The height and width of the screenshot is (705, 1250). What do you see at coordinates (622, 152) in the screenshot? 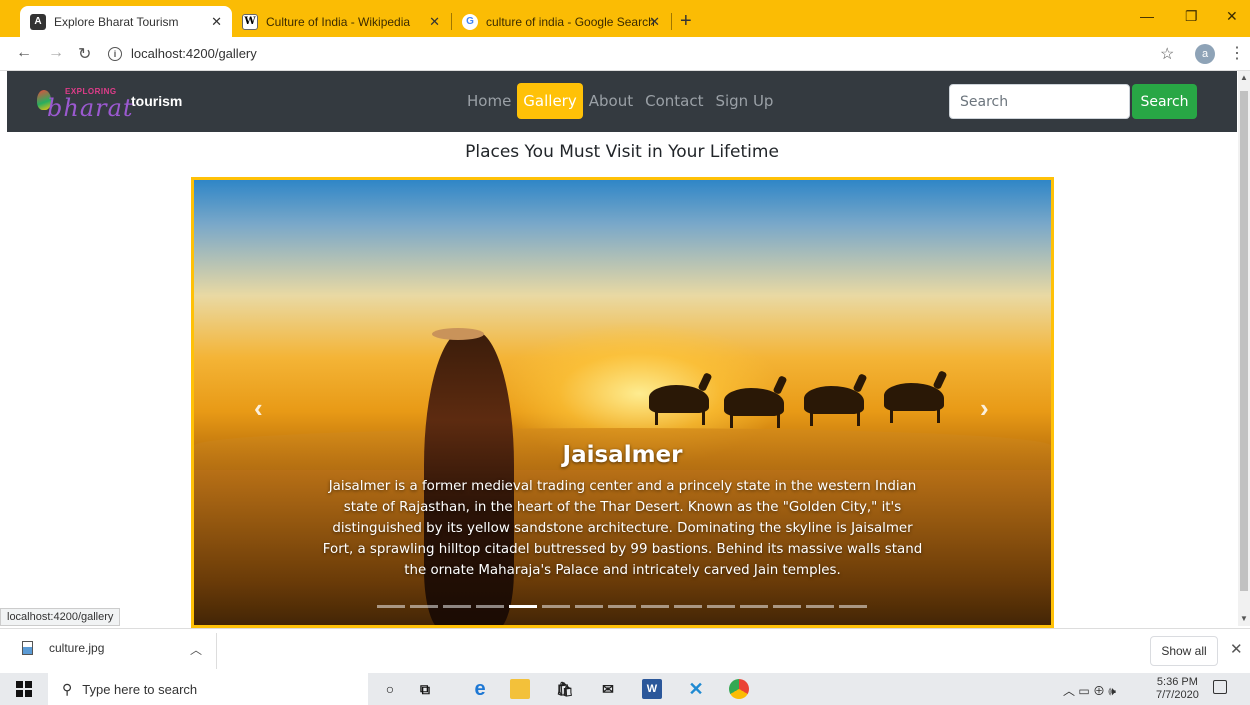
I see `page-title: Places You Must Visit in Your Lifetime` at bounding box center [622, 152].